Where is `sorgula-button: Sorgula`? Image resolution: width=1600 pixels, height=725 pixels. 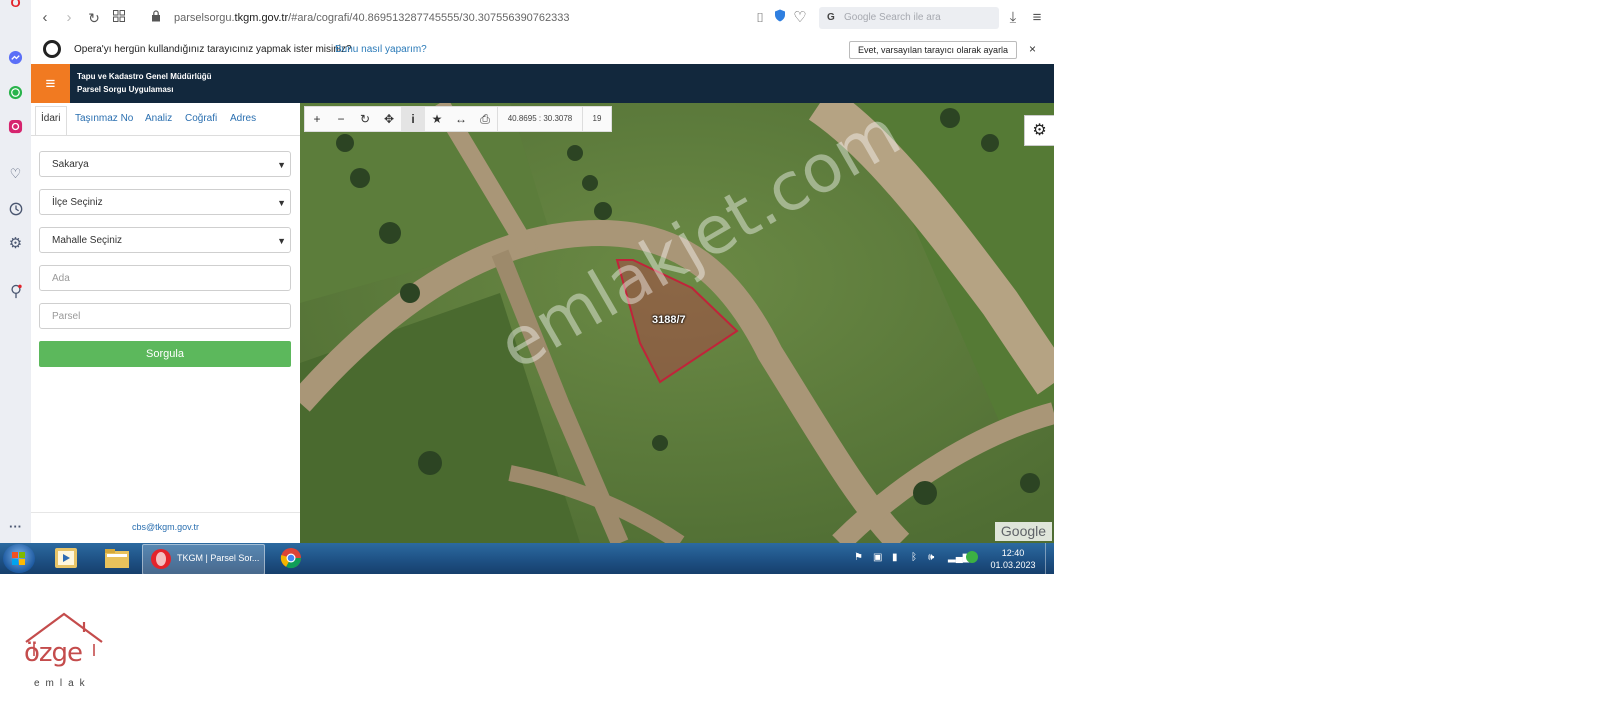 sorgula-button: Sorgula is located at coordinates (165, 354).